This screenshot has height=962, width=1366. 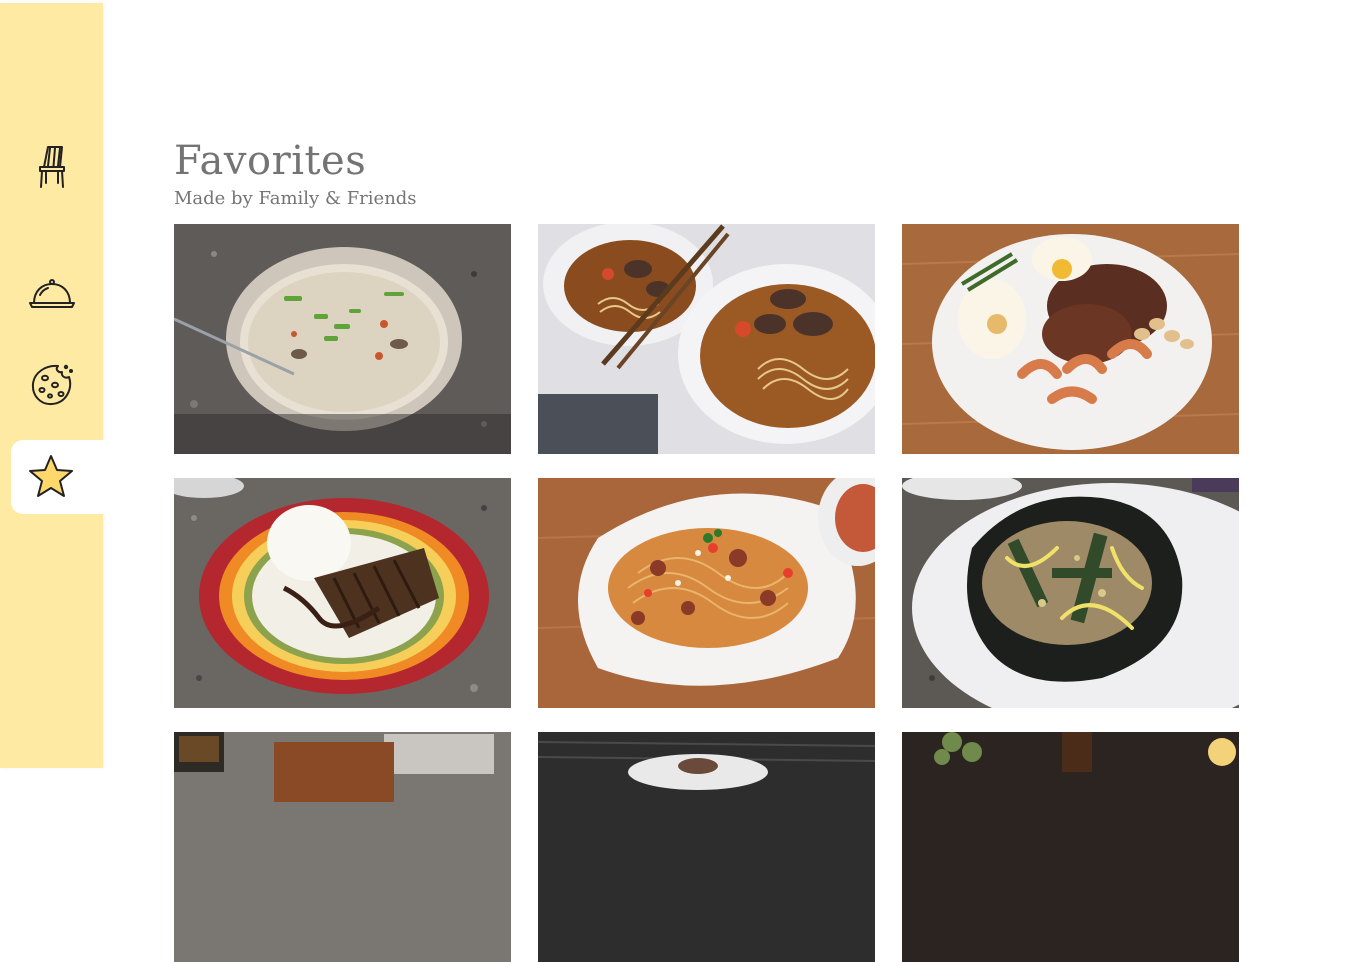 I want to click on photo-congee, so click(x=342, y=339).